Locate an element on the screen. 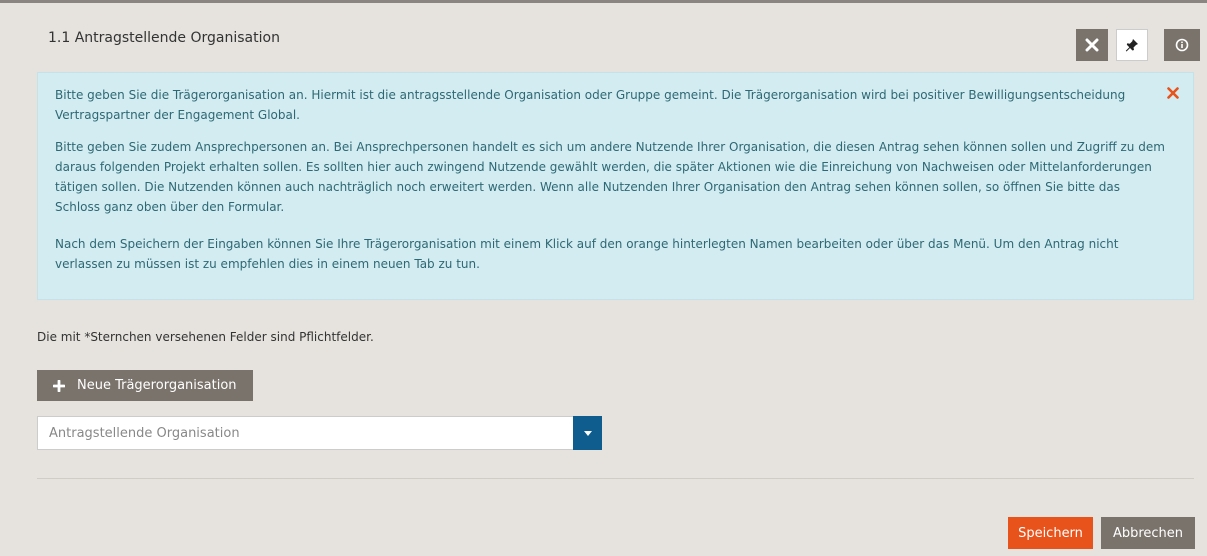 The height and width of the screenshot is (556, 1207). info-button is located at coordinates (1182, 45).